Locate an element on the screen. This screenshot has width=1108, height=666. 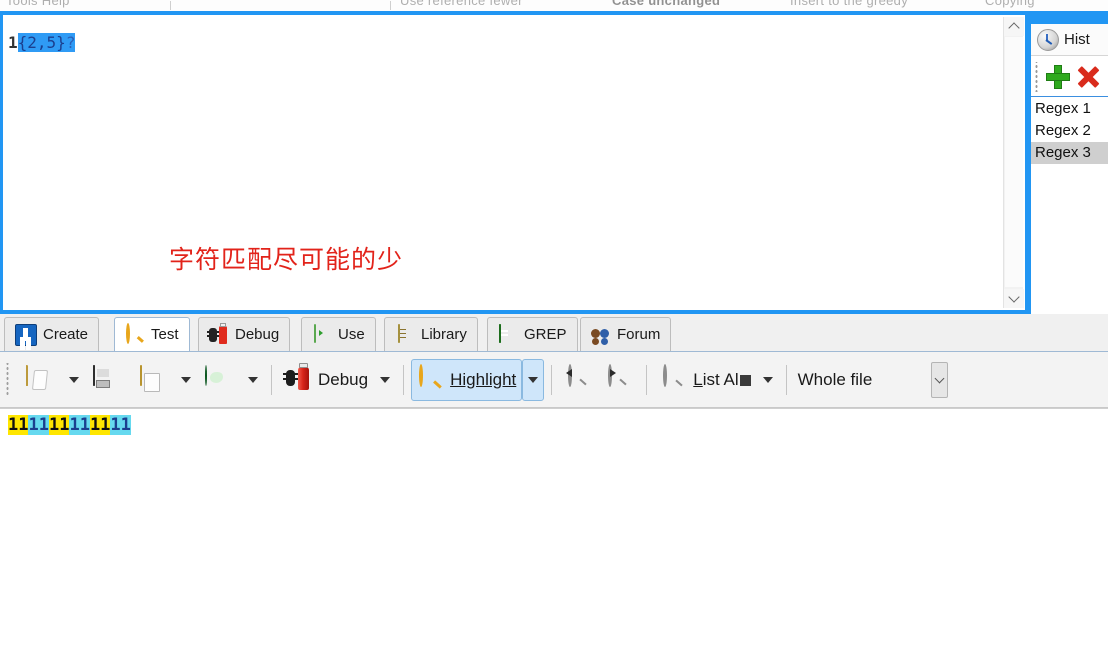
tab-library: Library is located at coordinates (431, 334).